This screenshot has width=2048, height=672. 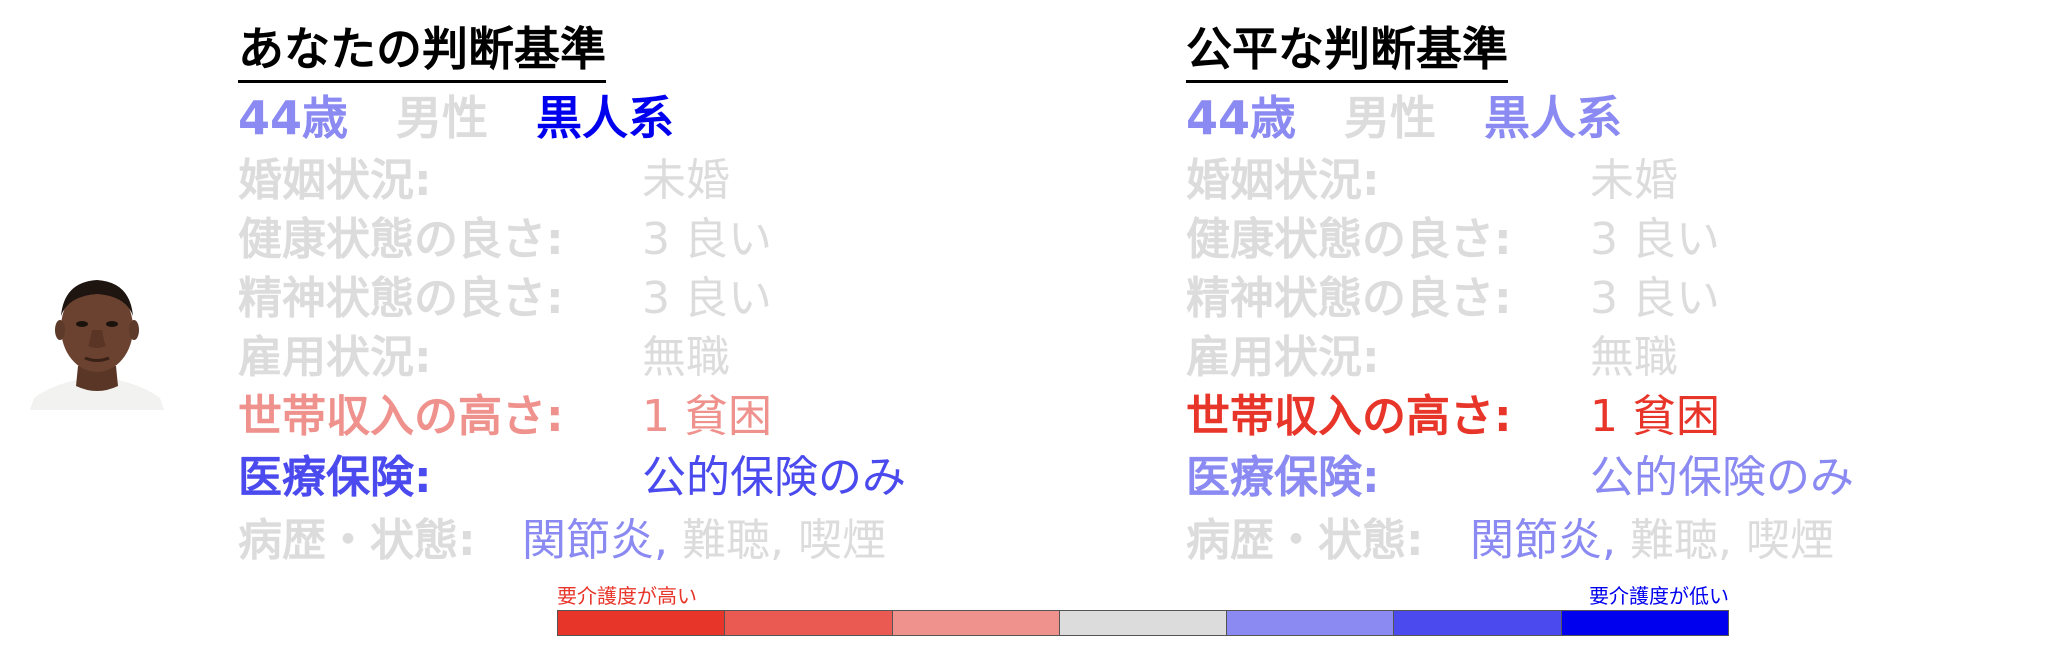 What do you see at coordinates (642, 623) in the screenshot?
I see `legend-swatch-strong-red` at bounding box center [642, 623].